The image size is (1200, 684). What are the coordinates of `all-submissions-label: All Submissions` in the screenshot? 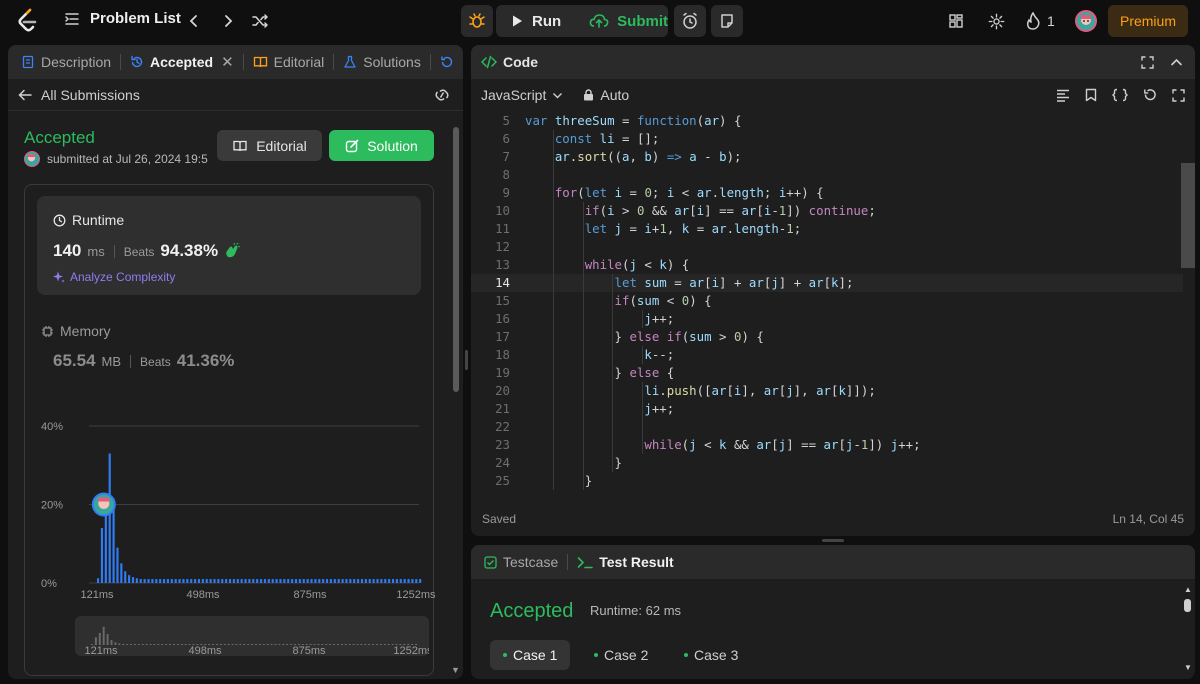 It's located at (90, 94).